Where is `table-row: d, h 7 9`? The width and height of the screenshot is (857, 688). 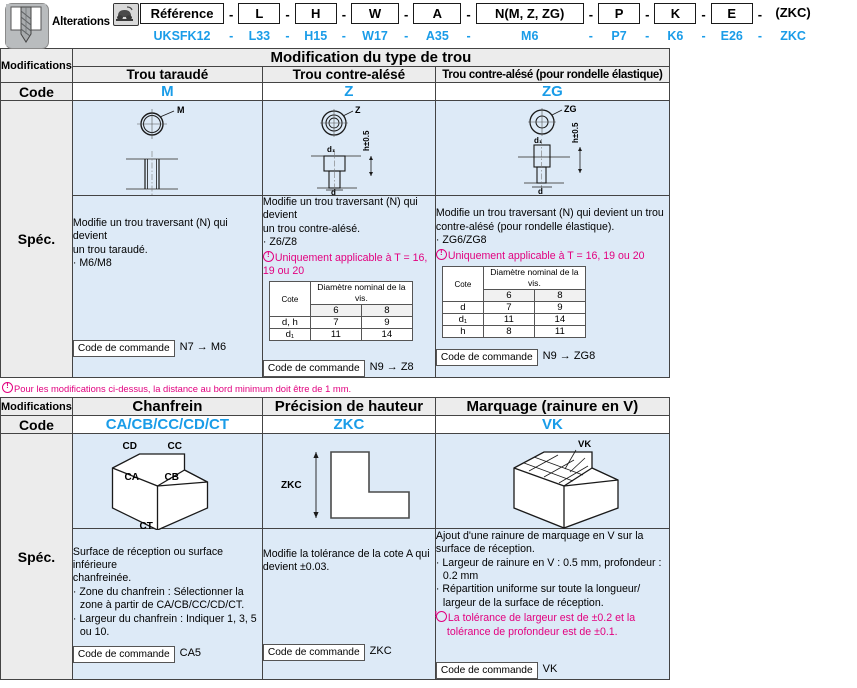
table-row: d, h 7 9 is located at coordinates (340, 323).